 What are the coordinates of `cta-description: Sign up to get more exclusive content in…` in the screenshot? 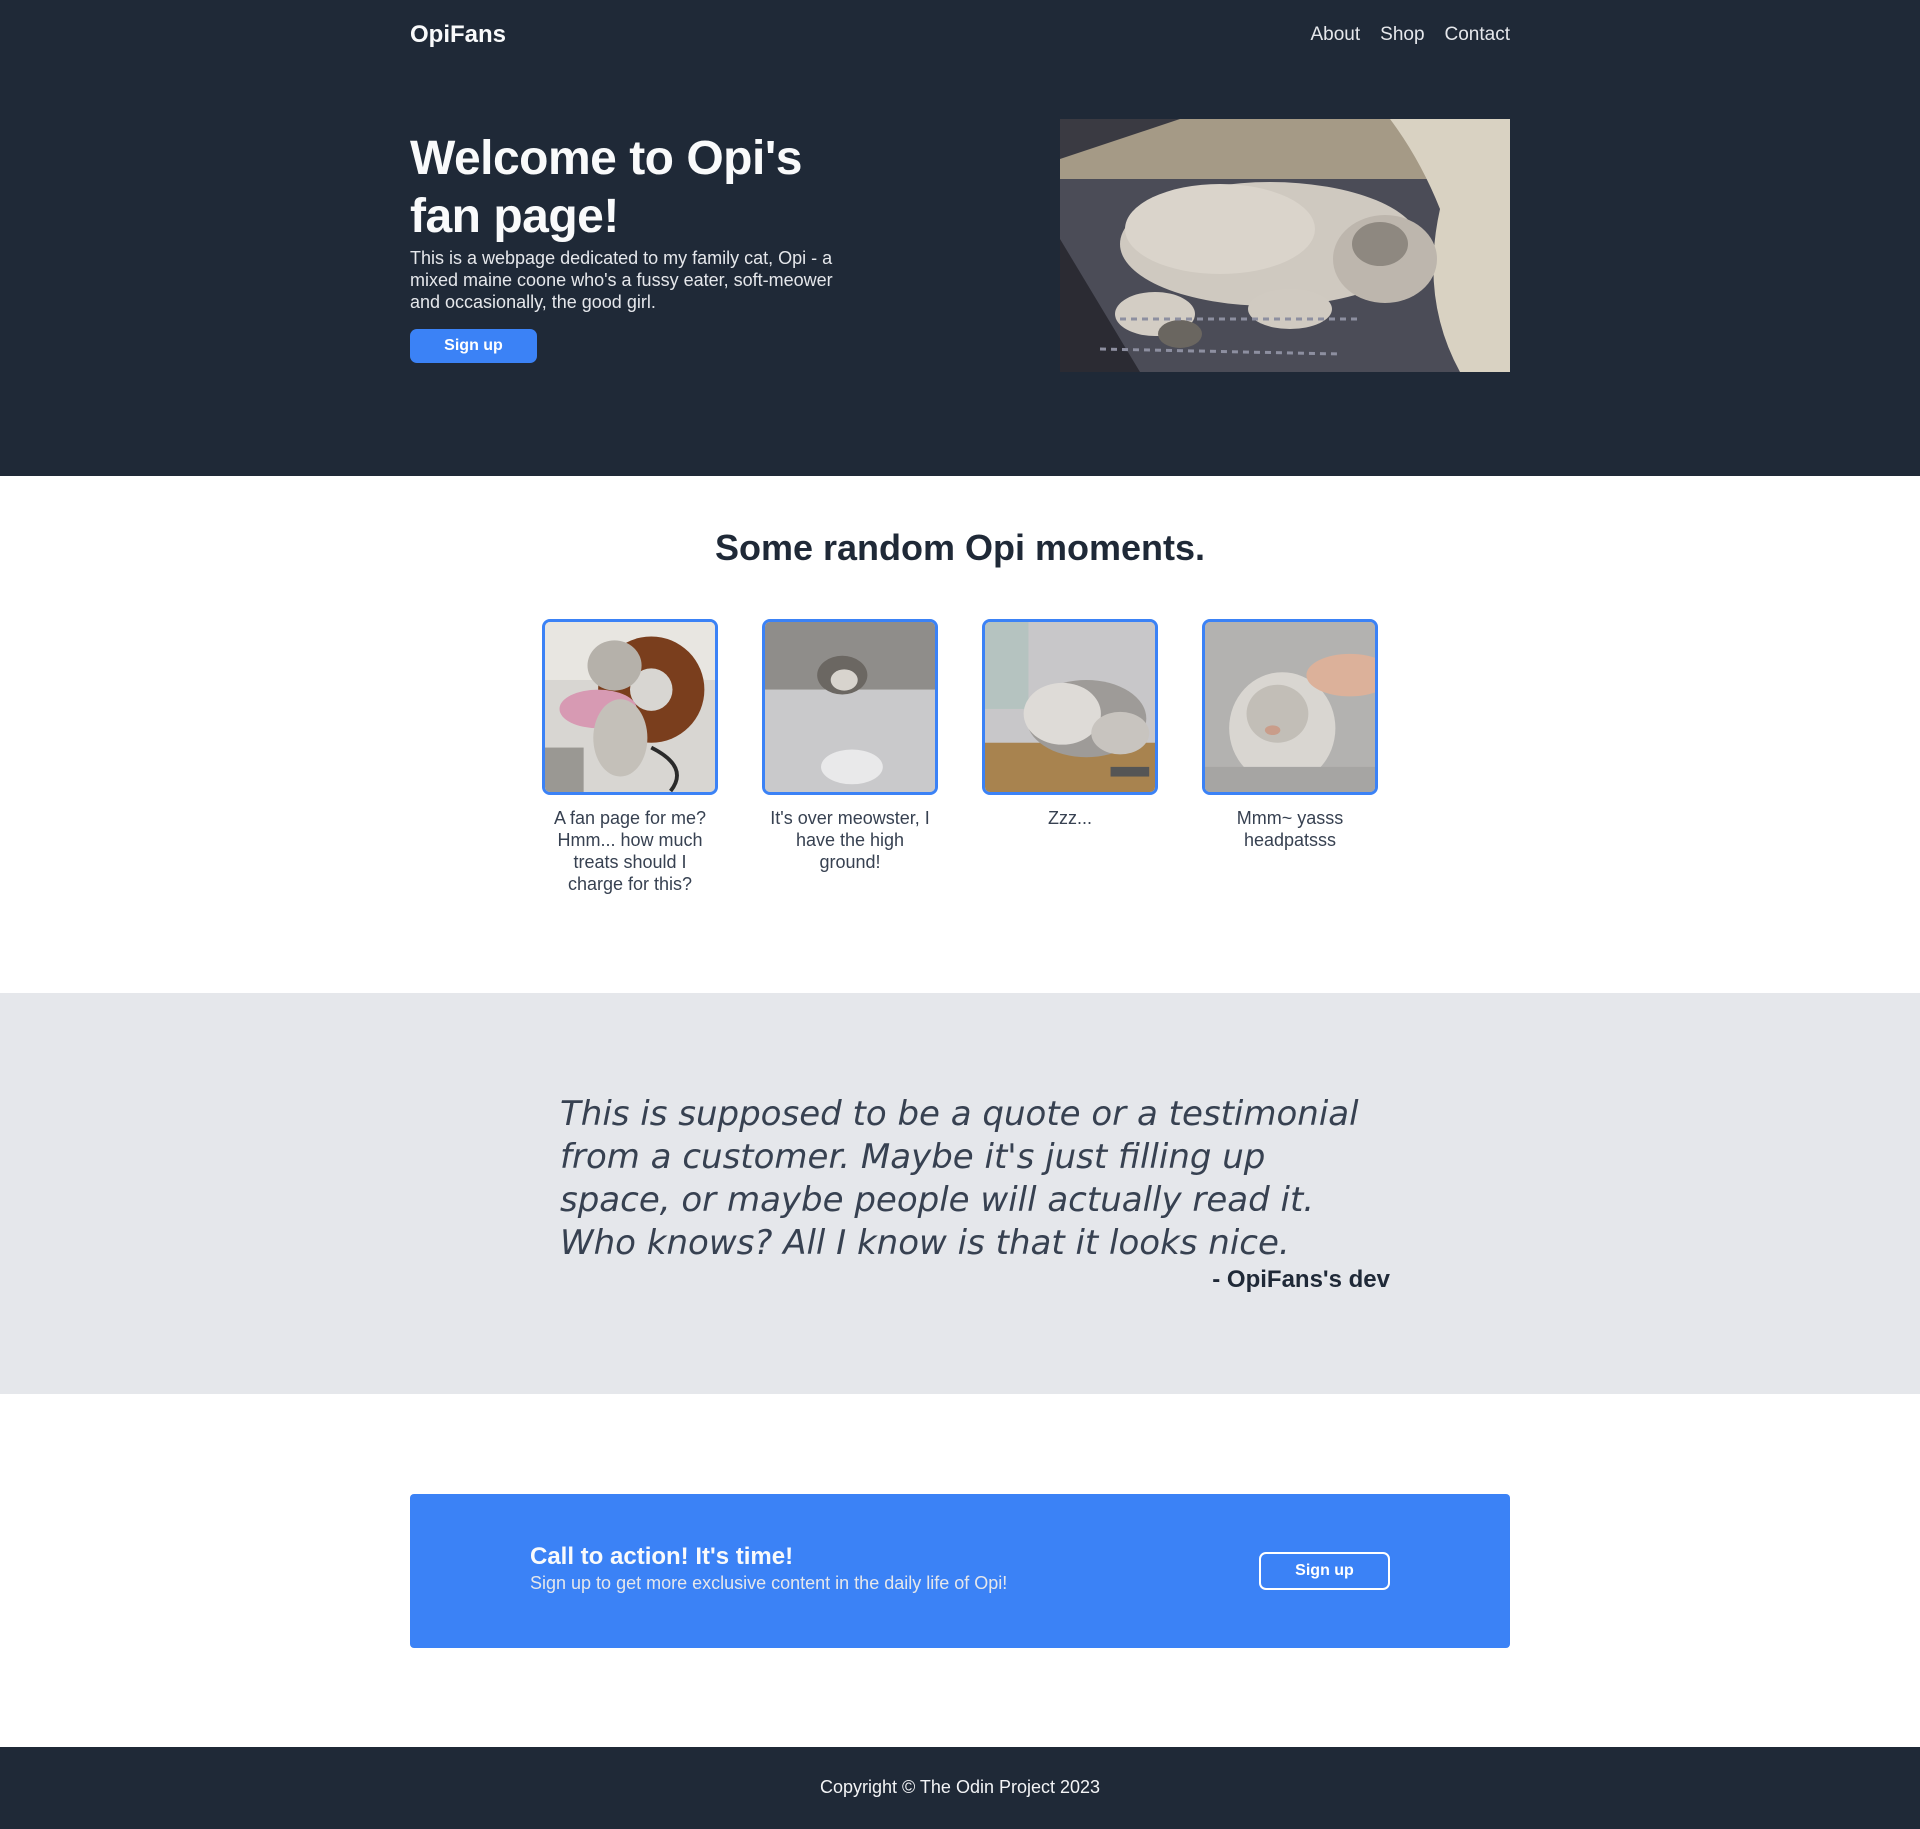 It's located at (769, 1583).